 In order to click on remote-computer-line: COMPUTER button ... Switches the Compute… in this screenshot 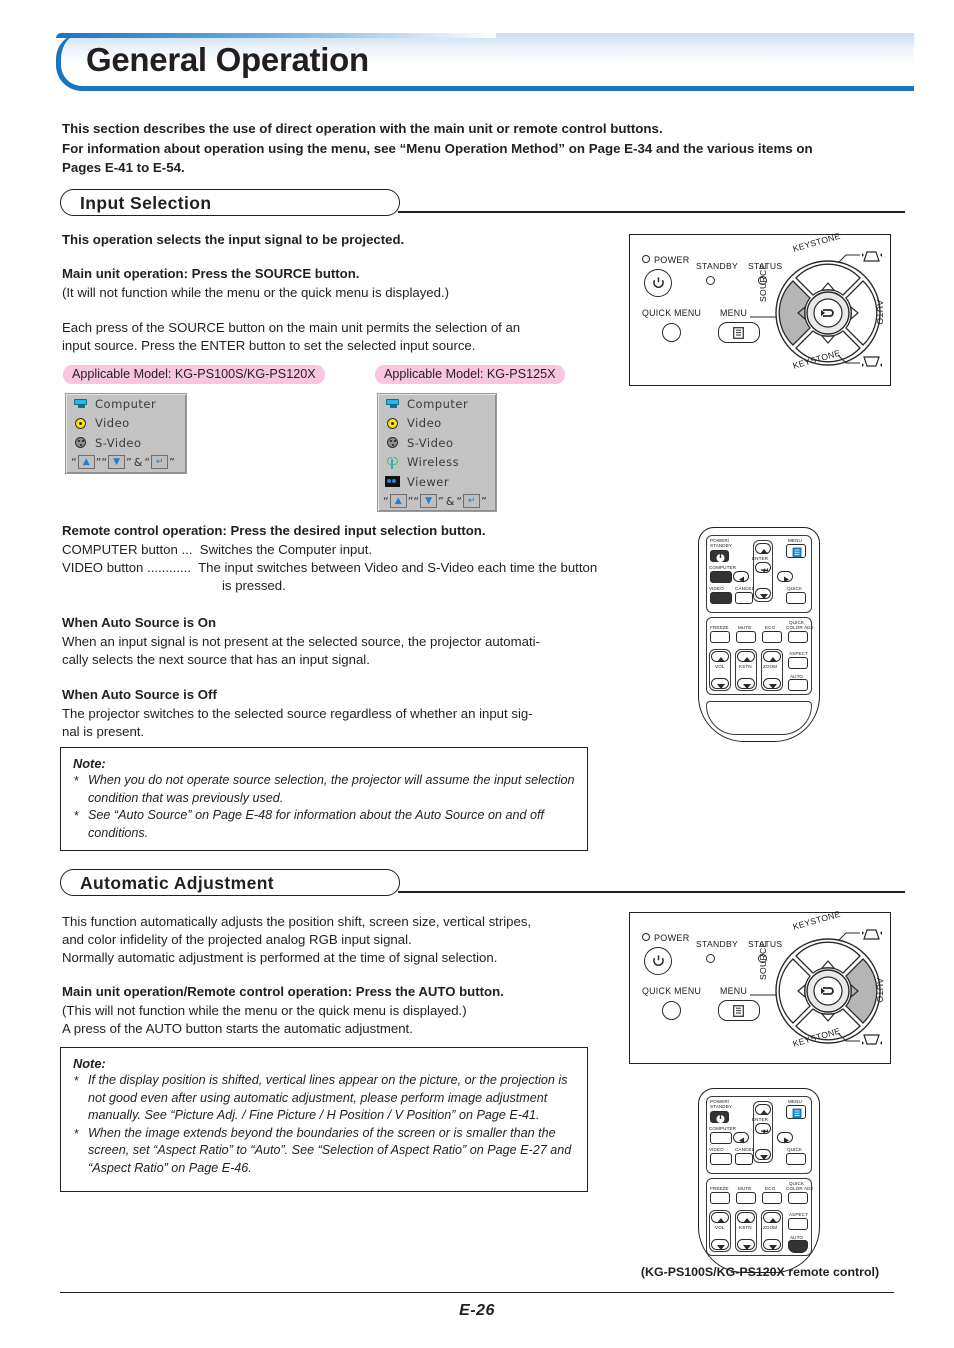, I will do `click(217, 549)`.